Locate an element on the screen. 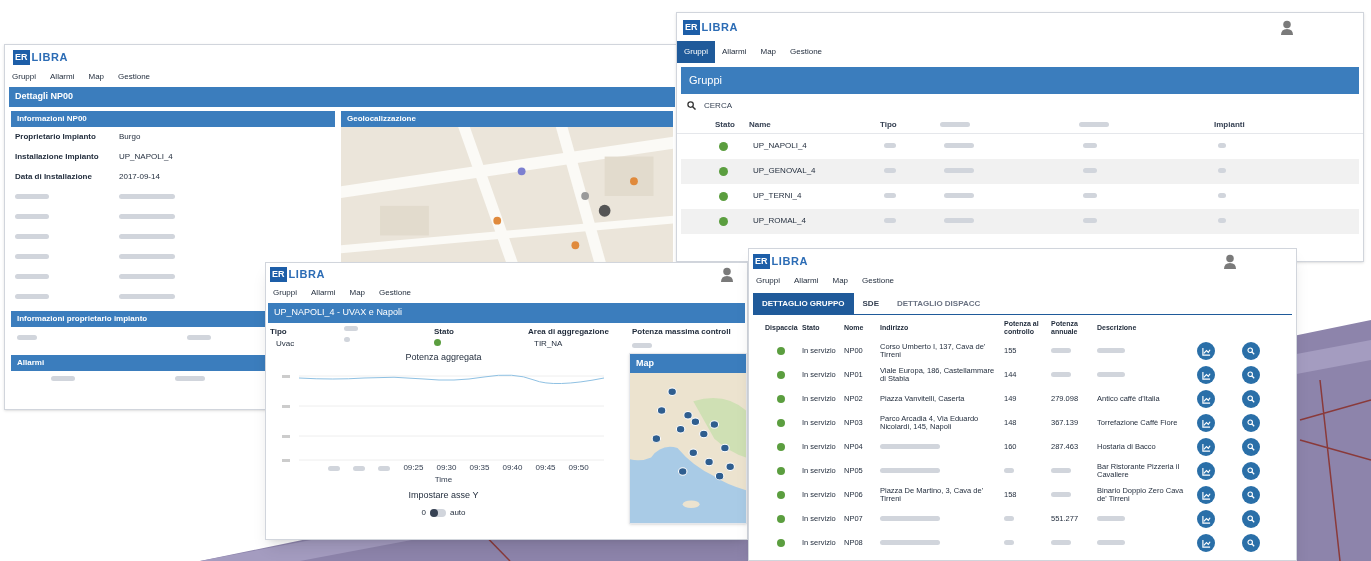  title-bar: UP_NAPOLI_4 - UVAX e Napoli is located at coordinates (506, 313).